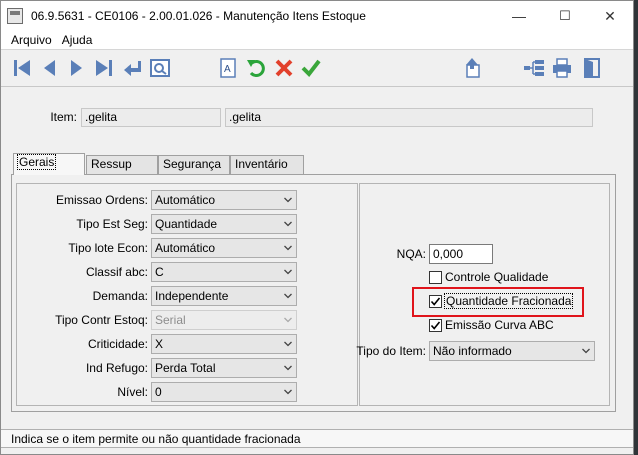  What do you see at coordinates (592, 68) in the screenshot?
I see `exit-icon` at bounding box center [592, 68].